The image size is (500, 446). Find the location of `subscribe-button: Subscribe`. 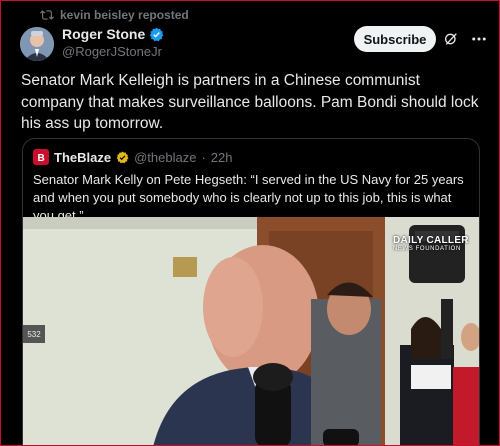

subscribe-button: Subscribe is located at coordinates (395, 39).